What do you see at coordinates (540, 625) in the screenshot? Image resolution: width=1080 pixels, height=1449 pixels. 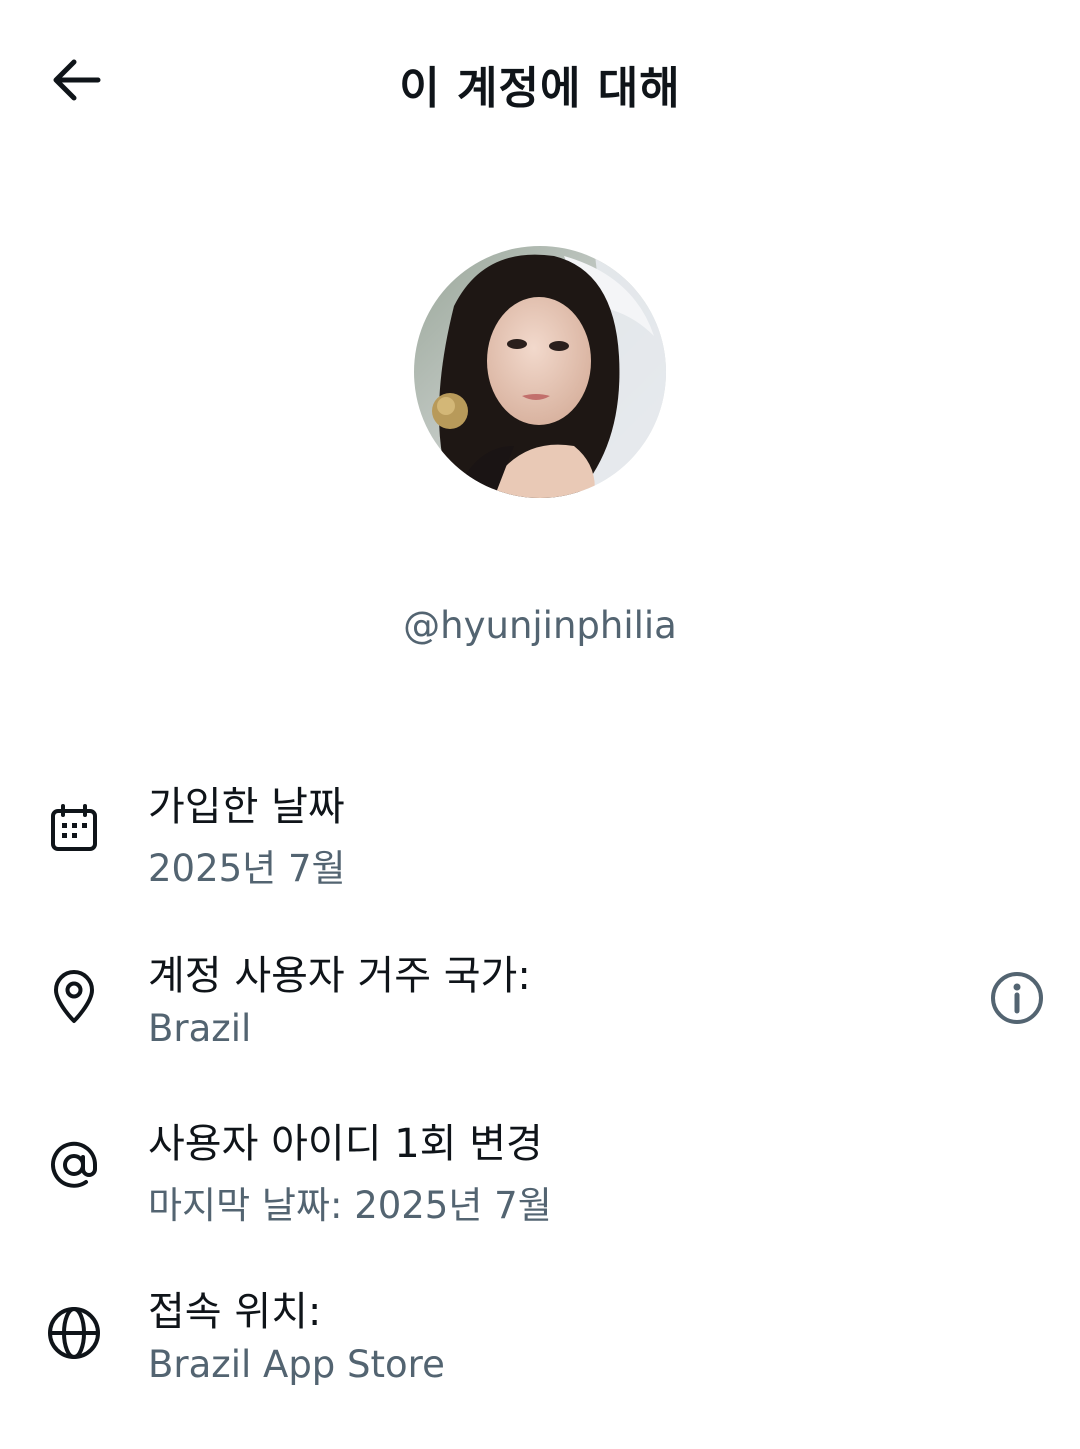 I see `username-handle: @hyunjinphilia` at bounding box center [540, 625].